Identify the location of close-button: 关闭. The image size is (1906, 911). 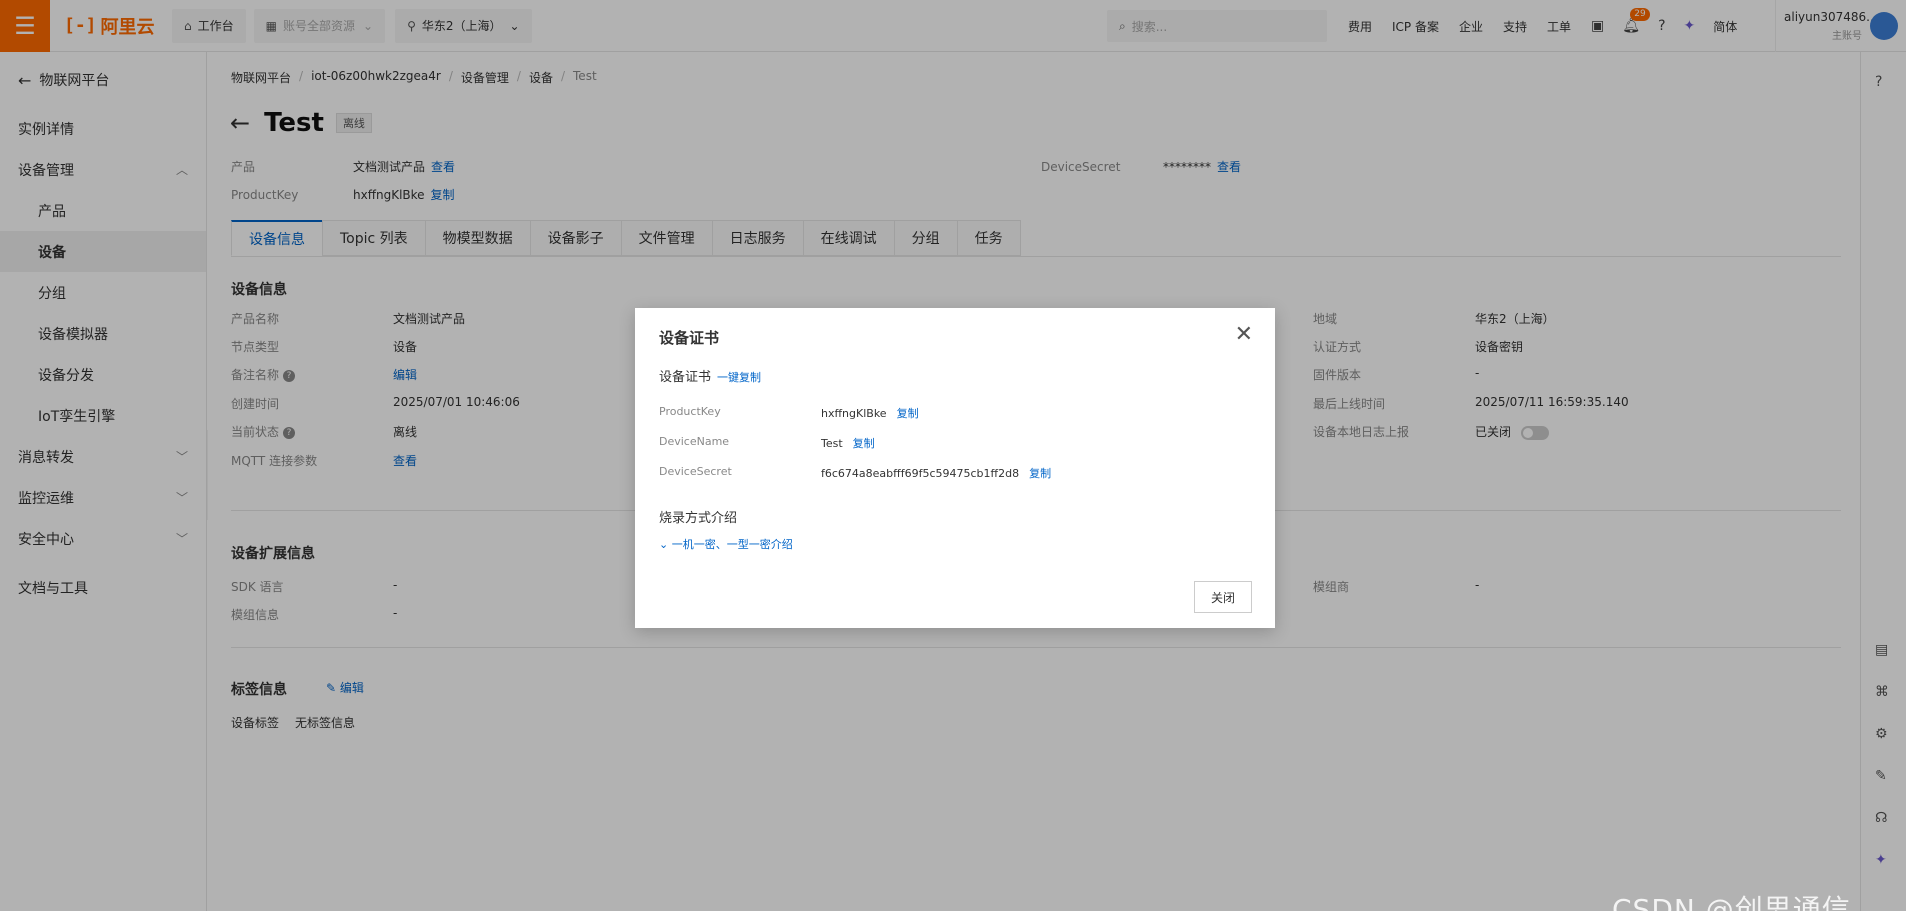
(1223, 597).